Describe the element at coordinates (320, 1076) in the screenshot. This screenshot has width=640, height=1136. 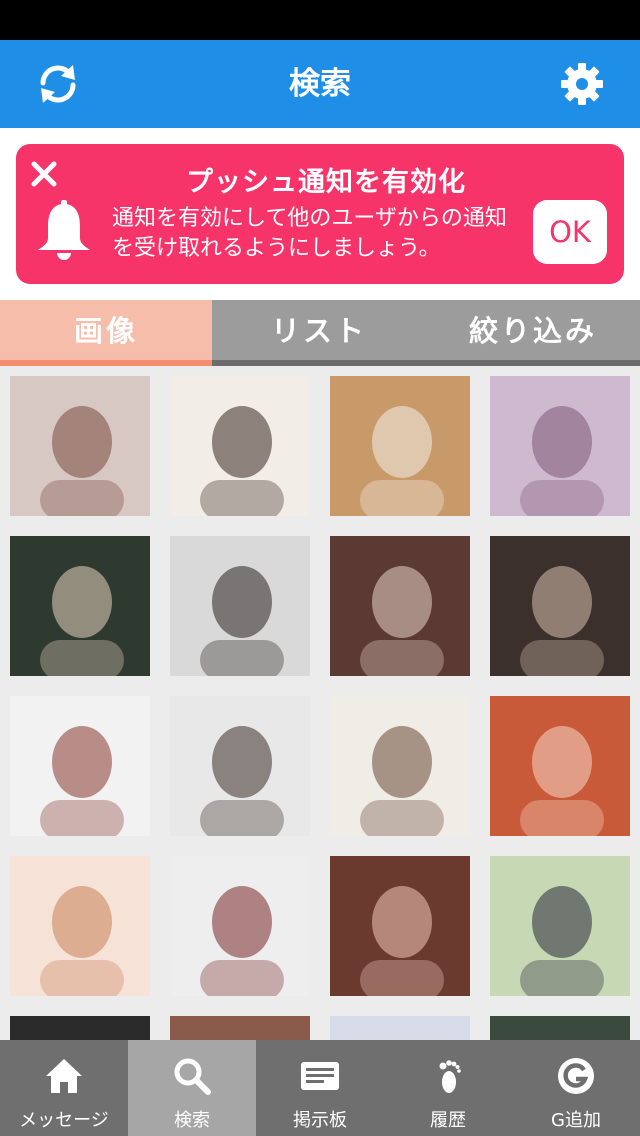
I see `board-icon` at that location.